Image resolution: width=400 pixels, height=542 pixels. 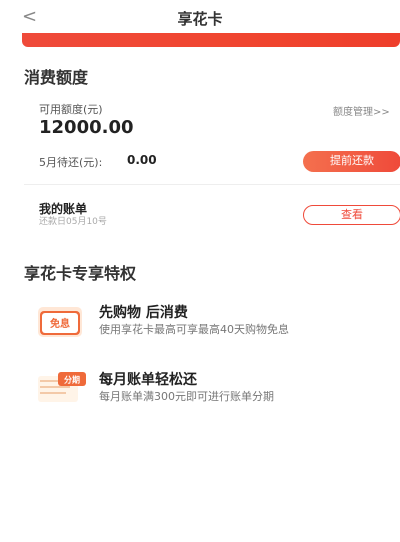 I want to click on divider, so click(x=212, y=184).